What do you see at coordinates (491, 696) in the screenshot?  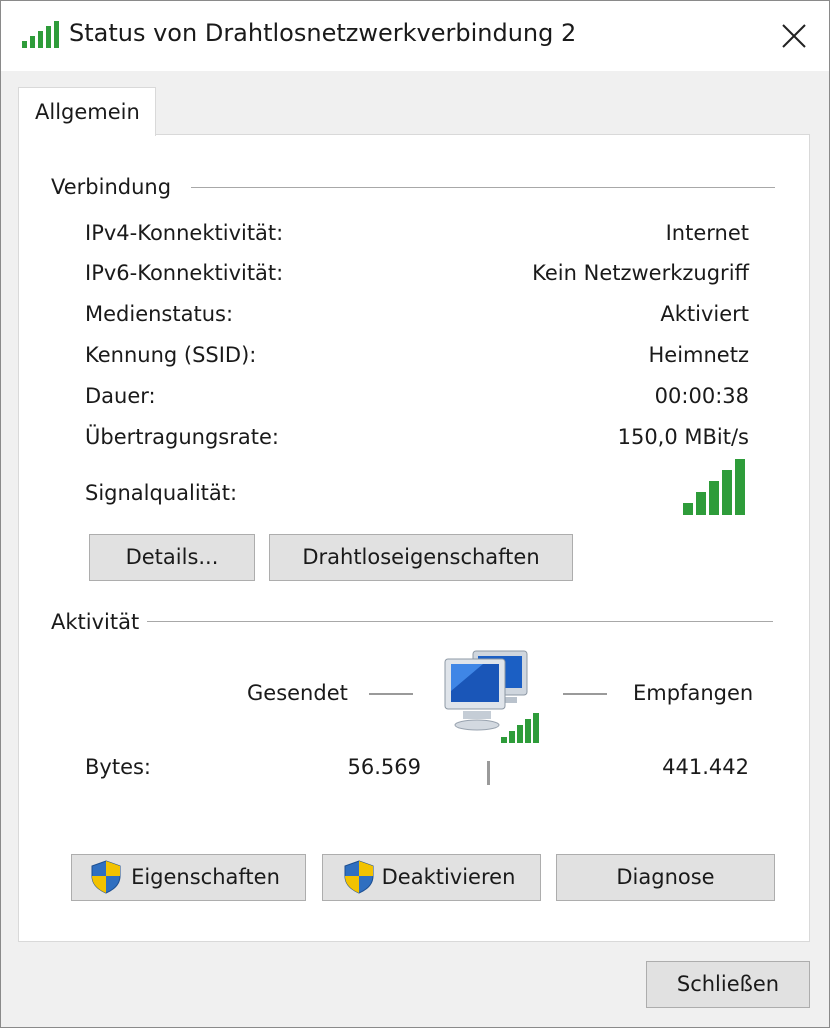 I see `network-computers-icon` at bounding box center [491, 696].